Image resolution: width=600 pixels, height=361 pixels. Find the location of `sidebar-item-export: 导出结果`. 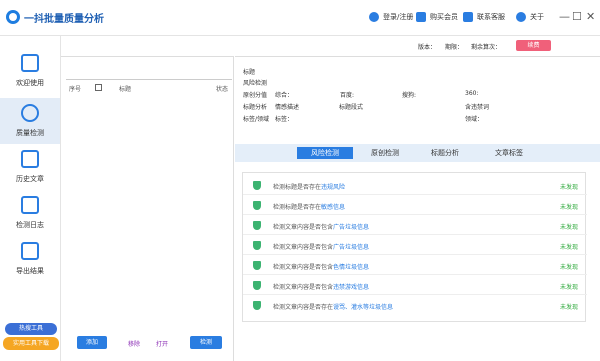

sidebar-item-export: 导出结果 is located at coordinates (30, 259).